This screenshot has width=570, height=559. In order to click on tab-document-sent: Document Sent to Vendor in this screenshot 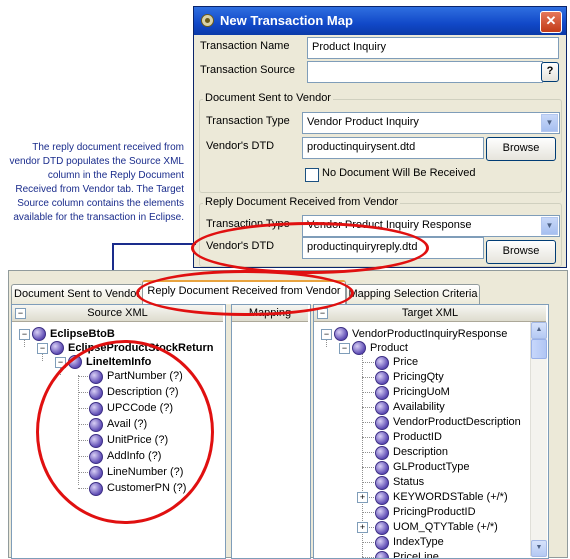, I will do `click(77, 294)`.